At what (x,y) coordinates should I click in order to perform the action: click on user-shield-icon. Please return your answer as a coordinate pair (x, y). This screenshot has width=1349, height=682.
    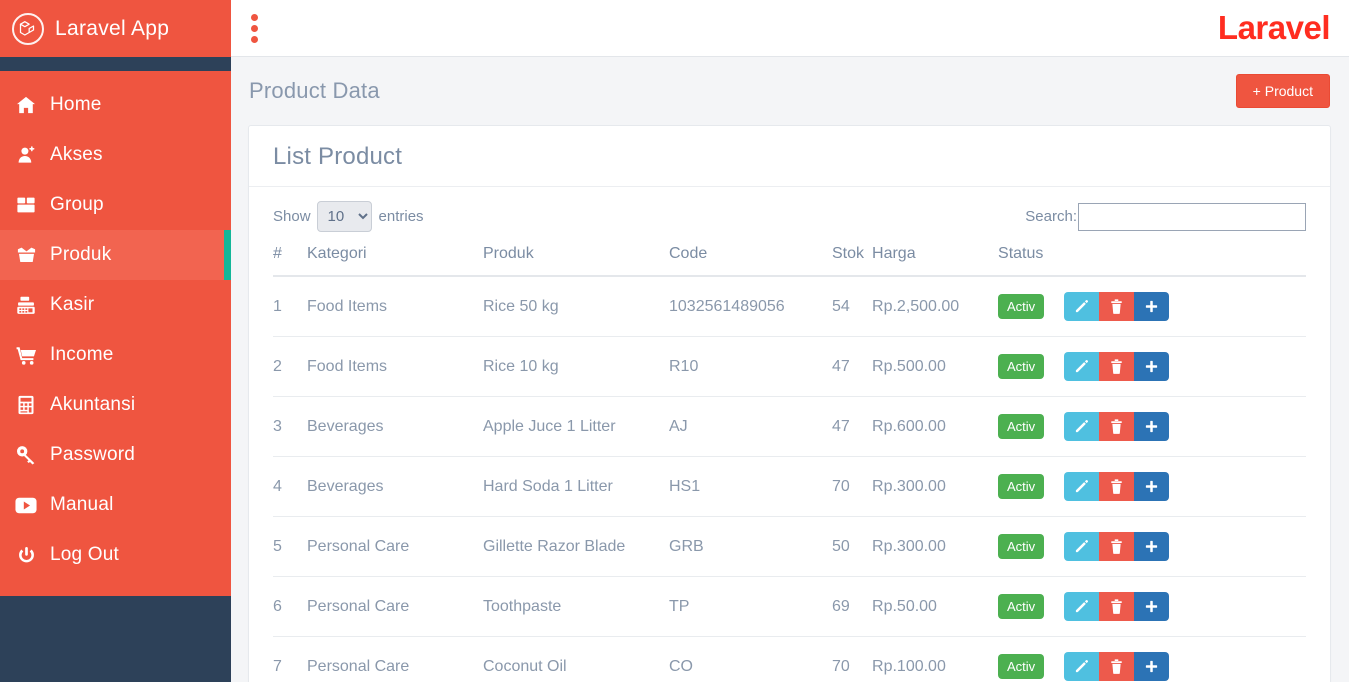
    Looking at the image, I should click on (26, 155).